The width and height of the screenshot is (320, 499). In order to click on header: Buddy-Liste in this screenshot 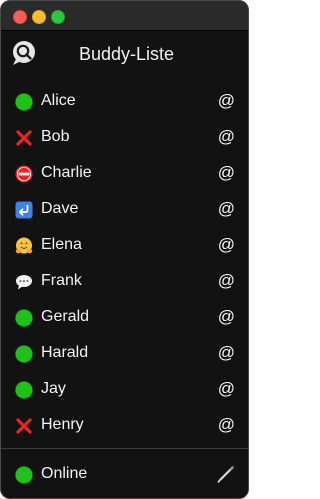, I will do `click(124, 53)`.